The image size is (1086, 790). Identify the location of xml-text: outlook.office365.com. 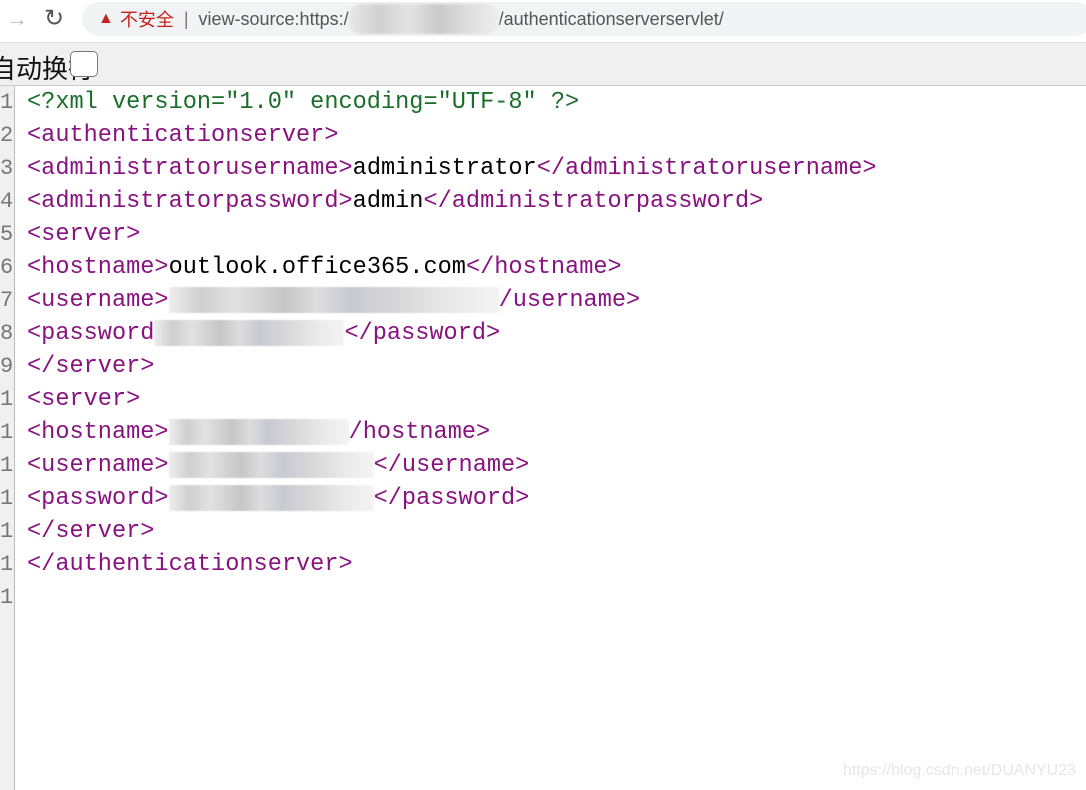
(317, 267).